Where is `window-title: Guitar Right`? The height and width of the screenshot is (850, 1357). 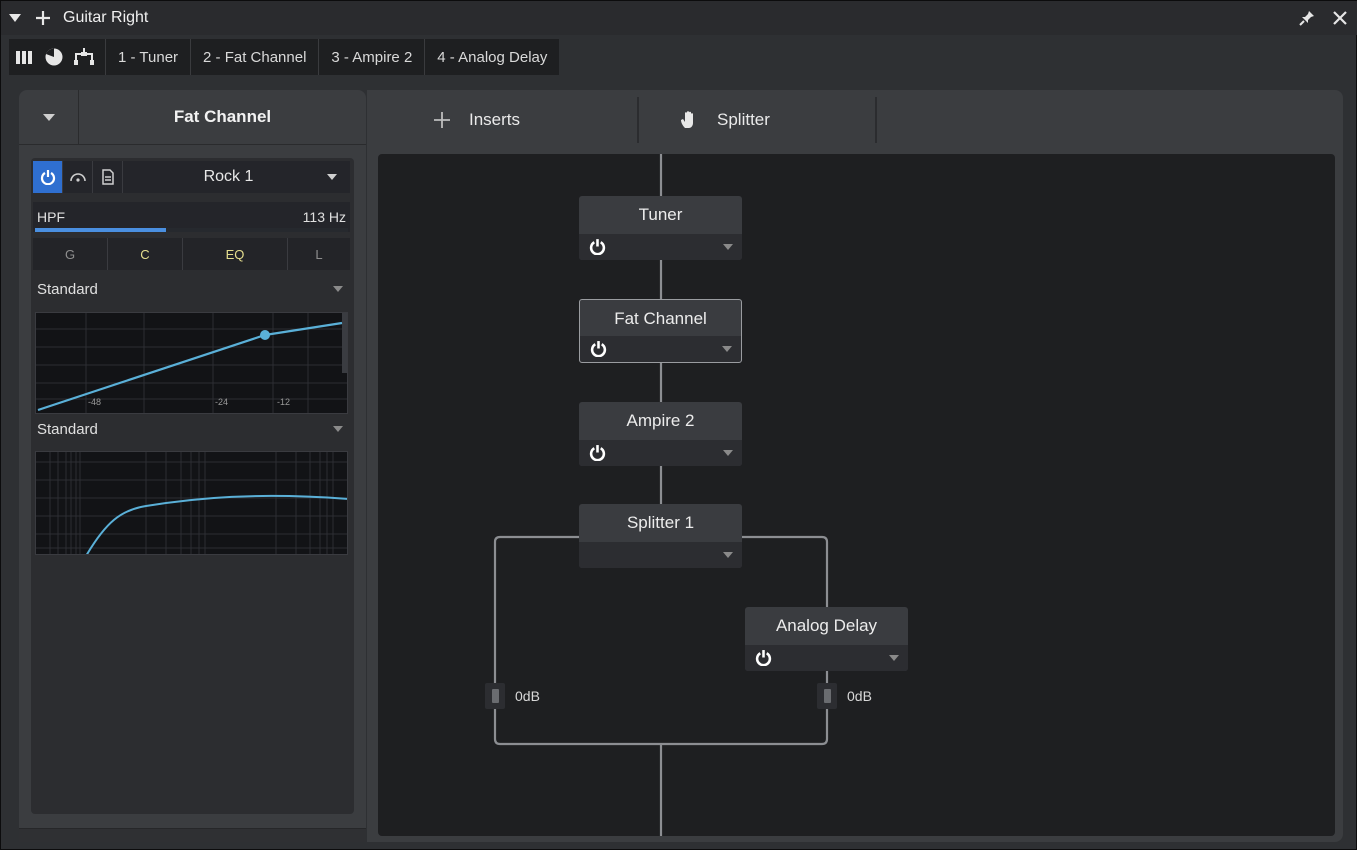
window-title: Guitar Right is located at coordinates (106, 17).